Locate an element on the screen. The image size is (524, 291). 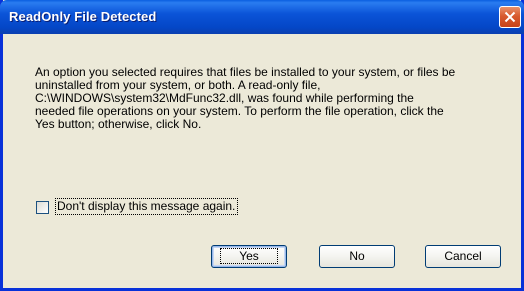
no-button: No is located at coordinates (357, 256).